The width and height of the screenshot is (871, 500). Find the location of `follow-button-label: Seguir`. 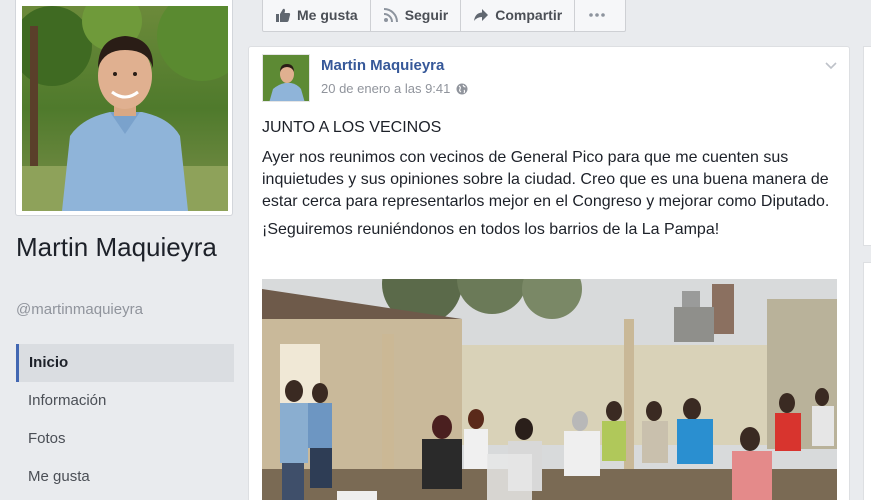

follow-button-label: Seguir is located at coordinates (426, 15).